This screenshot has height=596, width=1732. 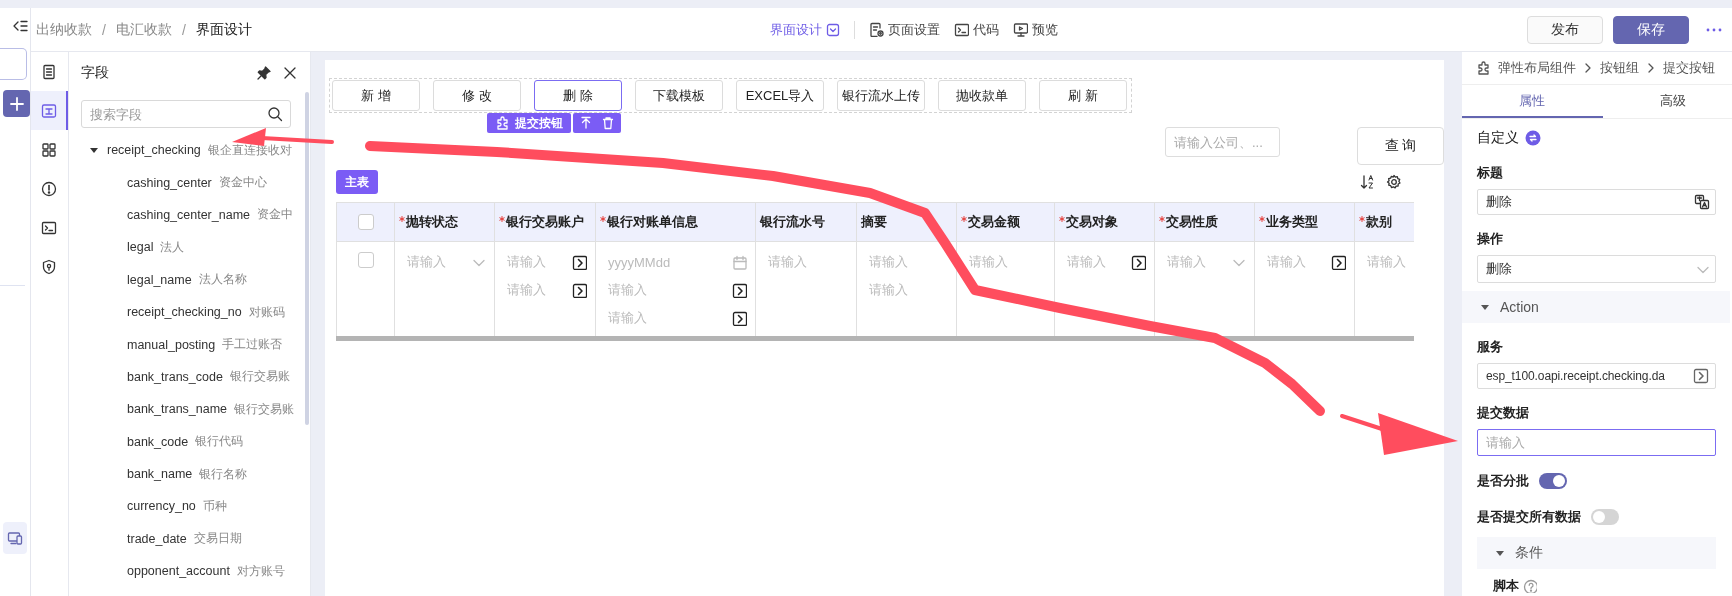 I want to click on mode-tab: 代码, so click(x=976, y=29).